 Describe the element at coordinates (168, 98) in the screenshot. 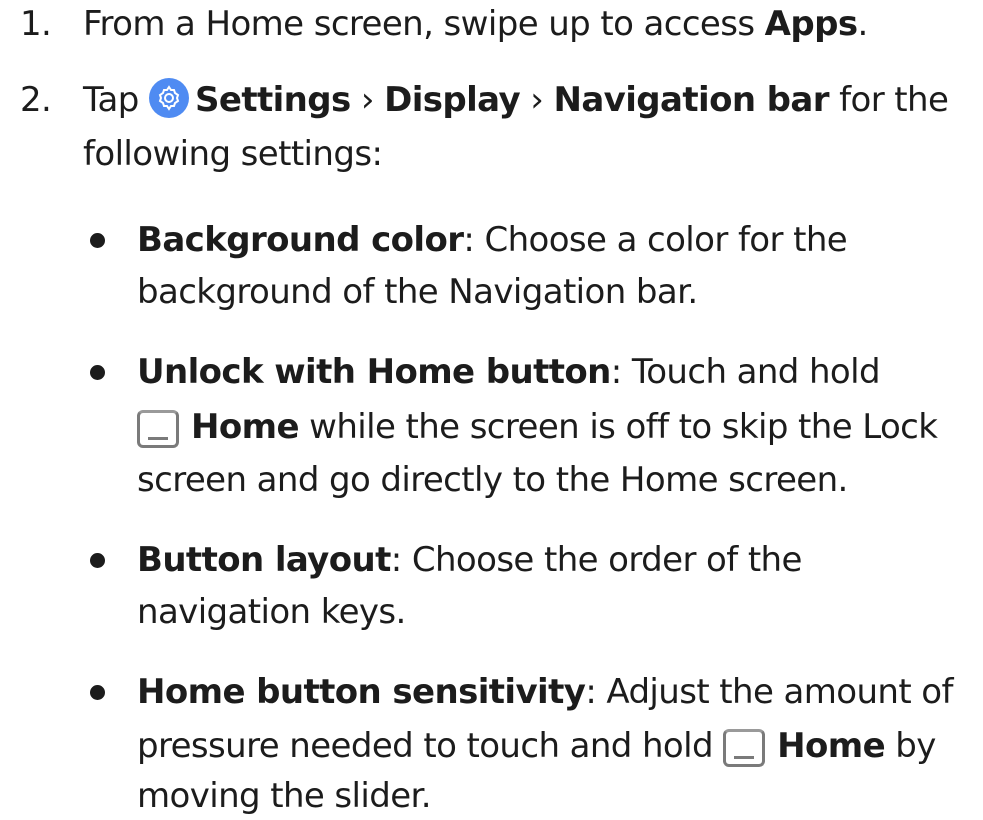

I see `settings-gear-icon` at that location.